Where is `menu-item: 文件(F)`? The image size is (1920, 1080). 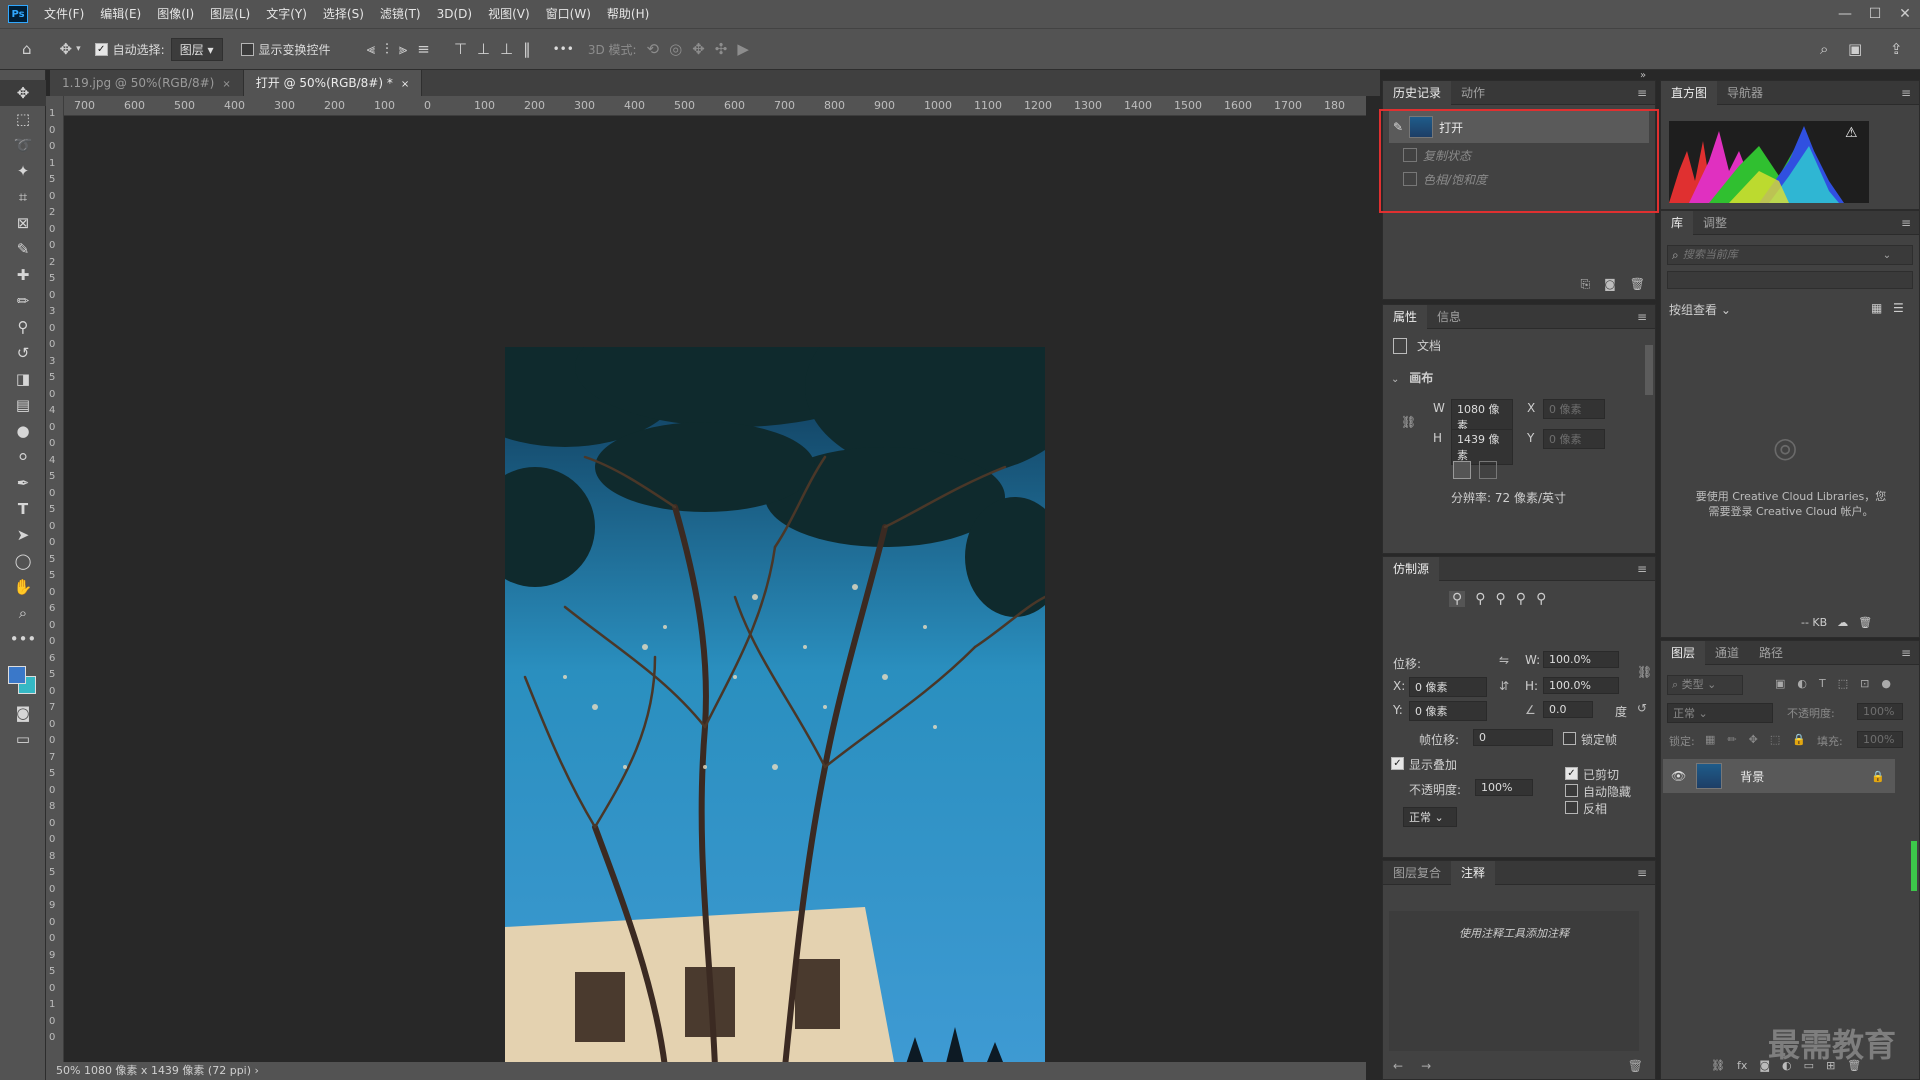 menu-item: 文件(F) is located at coordinates (64, 14).